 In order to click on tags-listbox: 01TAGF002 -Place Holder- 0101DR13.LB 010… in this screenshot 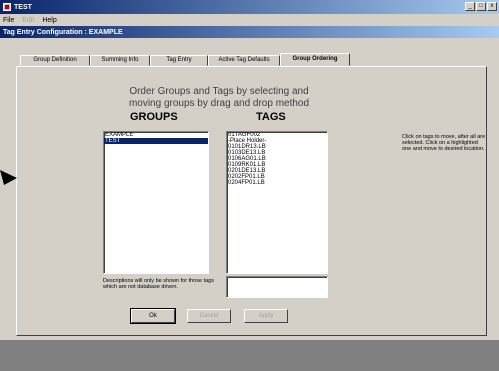, I will do `click(277, 202)`.